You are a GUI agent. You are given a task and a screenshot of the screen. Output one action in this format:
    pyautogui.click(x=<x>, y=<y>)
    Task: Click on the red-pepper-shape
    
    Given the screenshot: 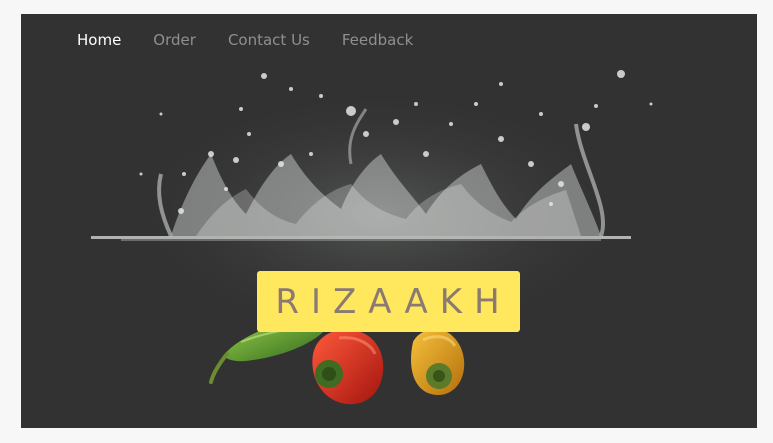 What is the action you would take?
    pyautogui.click(x=348, y=367)
    